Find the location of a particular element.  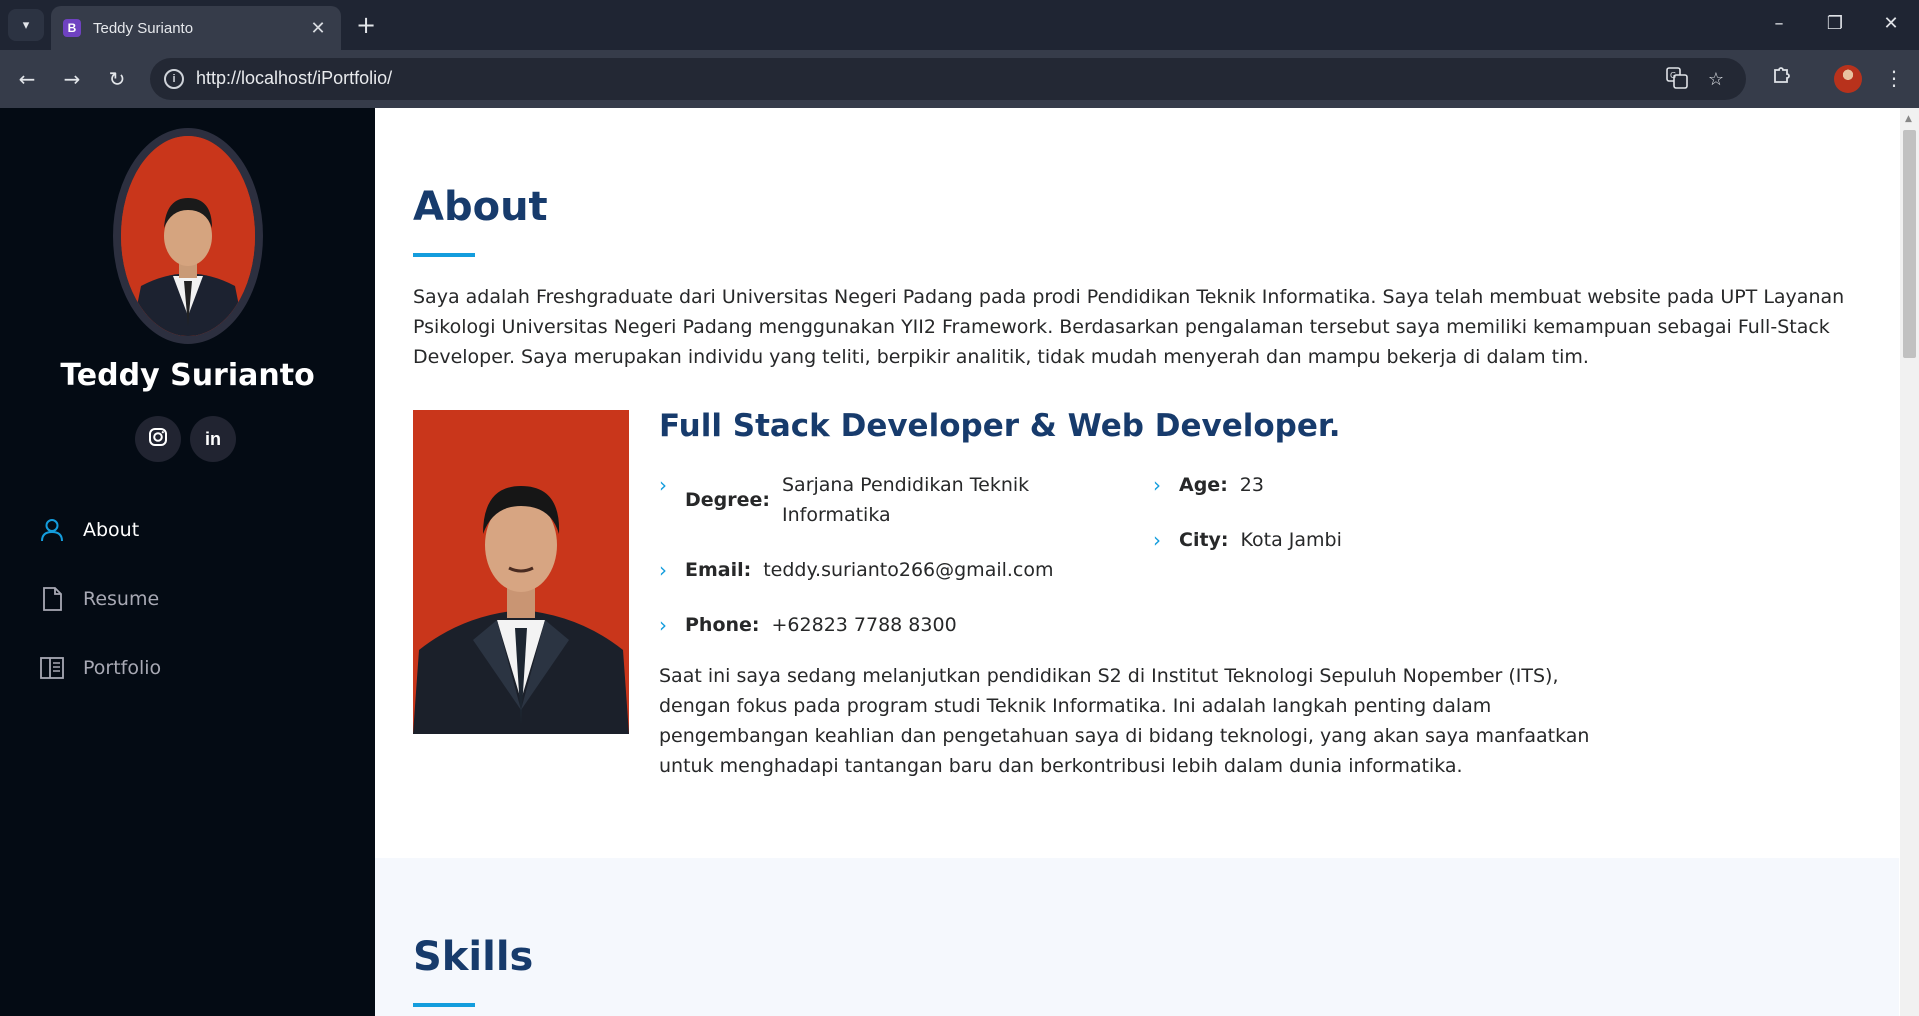

translate-icon: G is located at coordinates (1677, 80).